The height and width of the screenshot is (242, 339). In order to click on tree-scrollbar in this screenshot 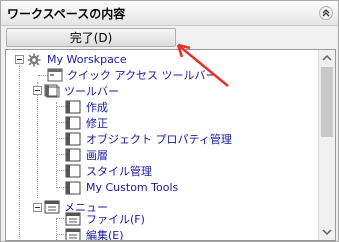, I will do `click(326, 145)`.